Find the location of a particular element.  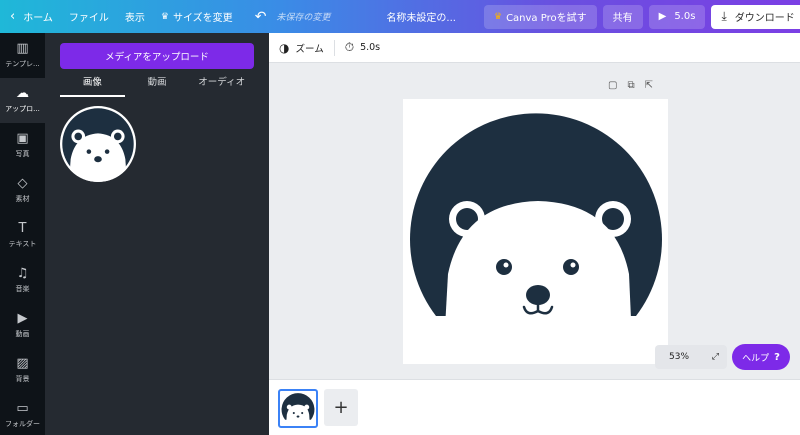

text-icon: T is located at coordinates (22, 228).